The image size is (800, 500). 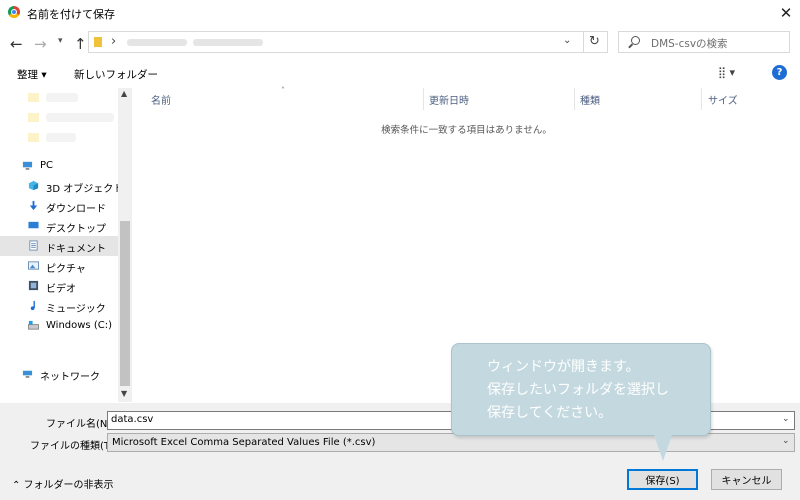 I want to click on scrollbar-thumb, so click(x=125, y=303).